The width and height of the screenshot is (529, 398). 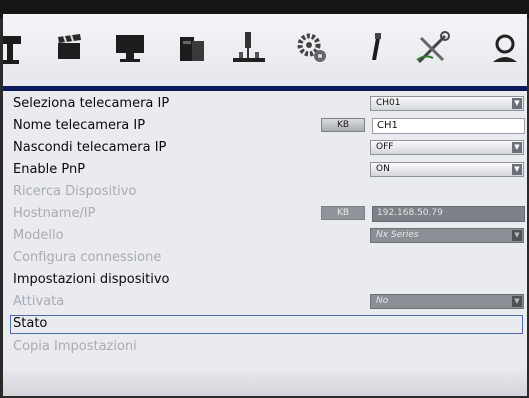 What do you see at coordinates (54, 213) in the screenshot?
I see `hostname-label: Hostname/IP` at bounding box center [54, 213].